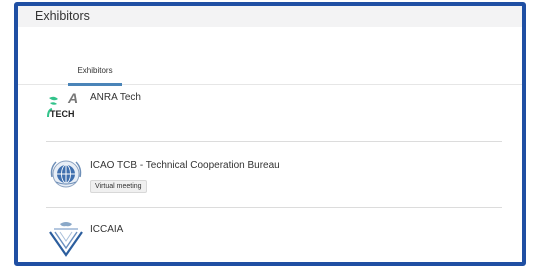 The image size is (535, 270). What do you see at coordinates (270, 16) in the screenshot?
I see `panel-header: Exhibitors` at bounding box center [270, 16].